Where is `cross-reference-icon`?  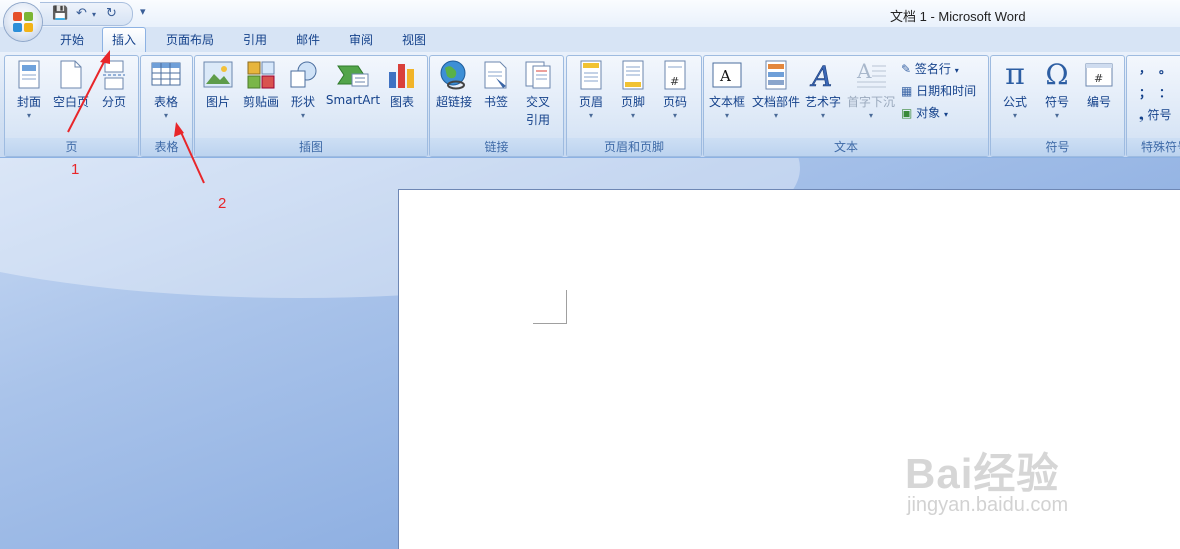 cross-reference-icon is located at coordinates (538, 75).